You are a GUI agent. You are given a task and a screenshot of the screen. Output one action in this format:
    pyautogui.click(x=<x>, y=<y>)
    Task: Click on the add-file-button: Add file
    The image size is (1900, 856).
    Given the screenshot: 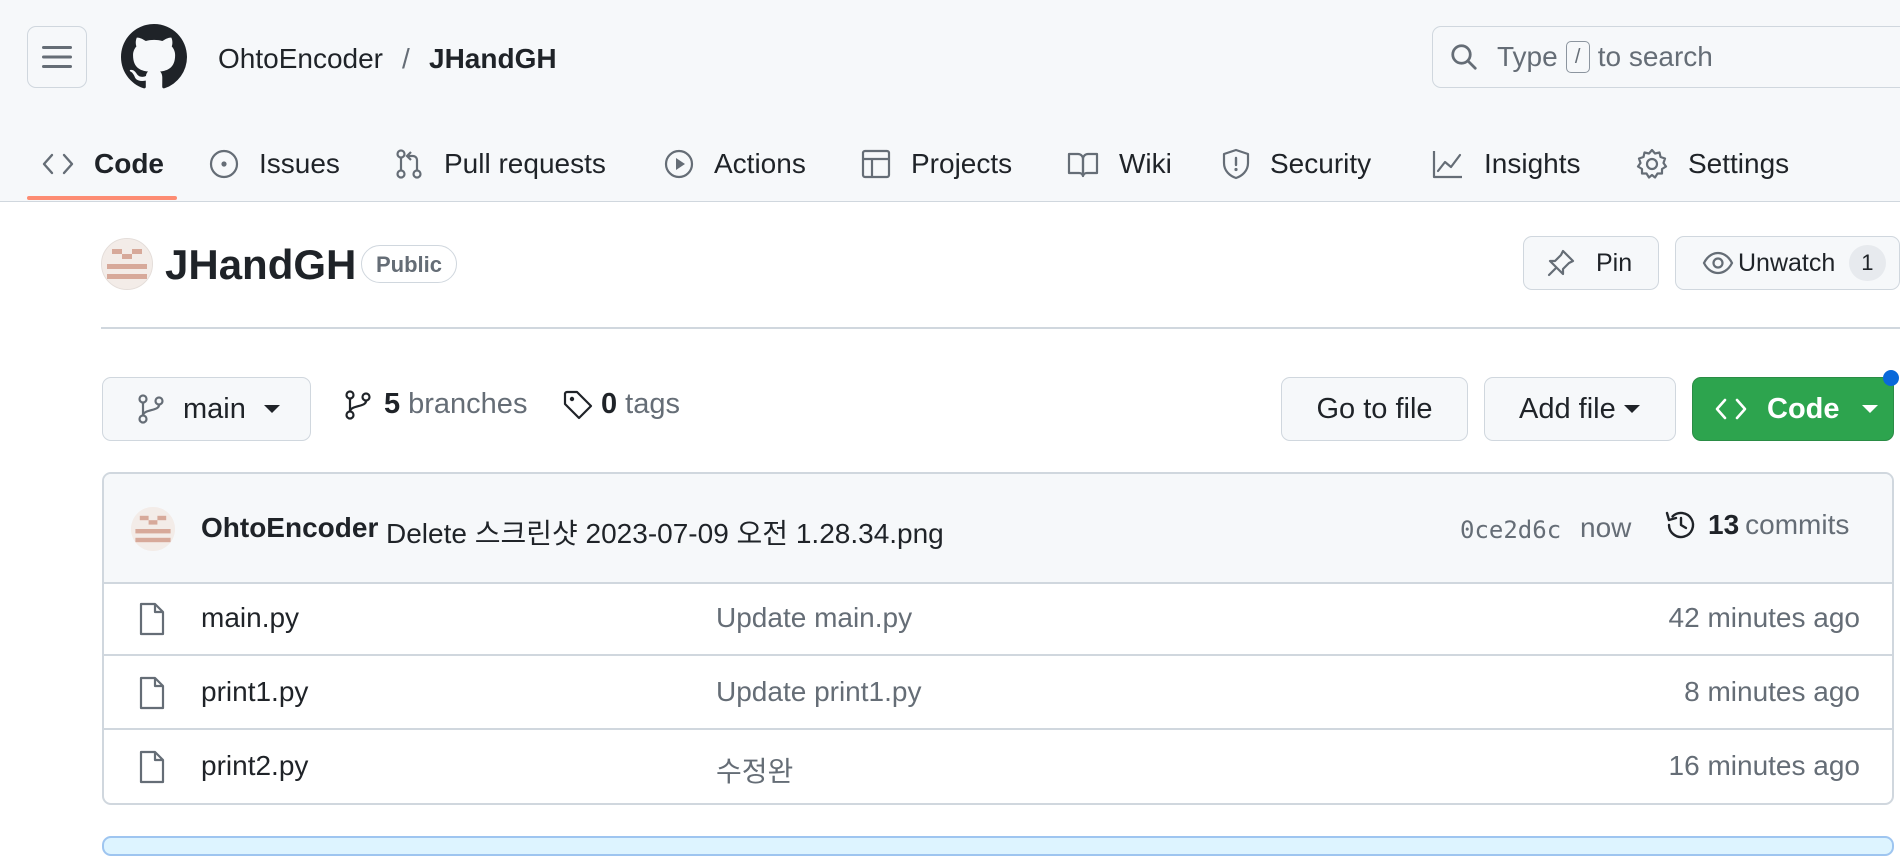 What is the action you would take?
    pyautogui.click(x=1580, y=409)
    